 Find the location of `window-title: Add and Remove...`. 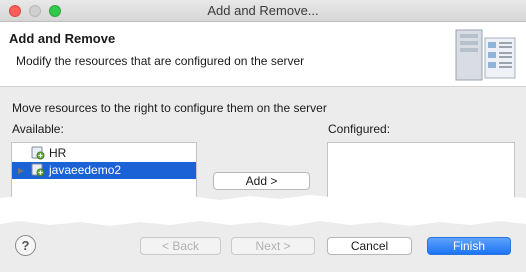

window-title: Add and Remove... is located at coordinates (263, 10).